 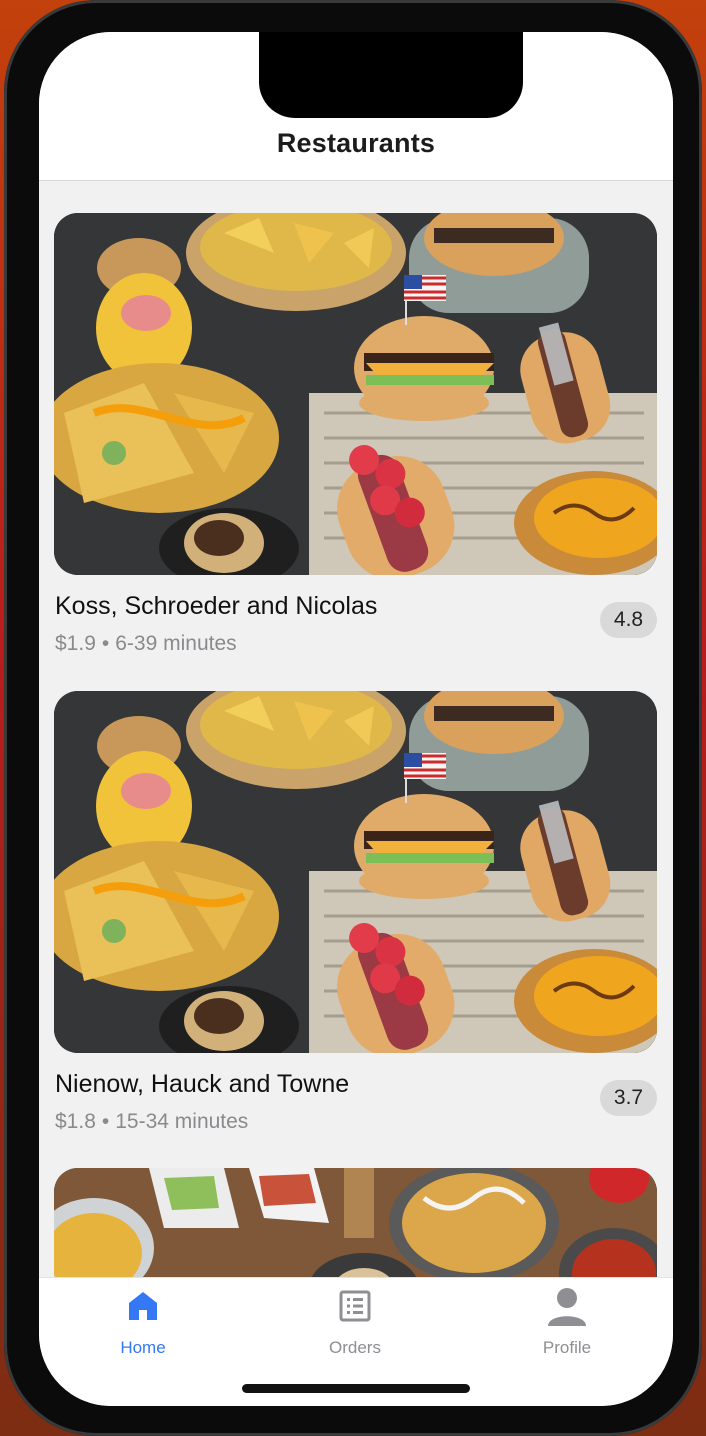 What do you see at coordinates (355, 1347) in the screenshot?
I see `tab-label: Orders` at bounding box center [355, 1347].